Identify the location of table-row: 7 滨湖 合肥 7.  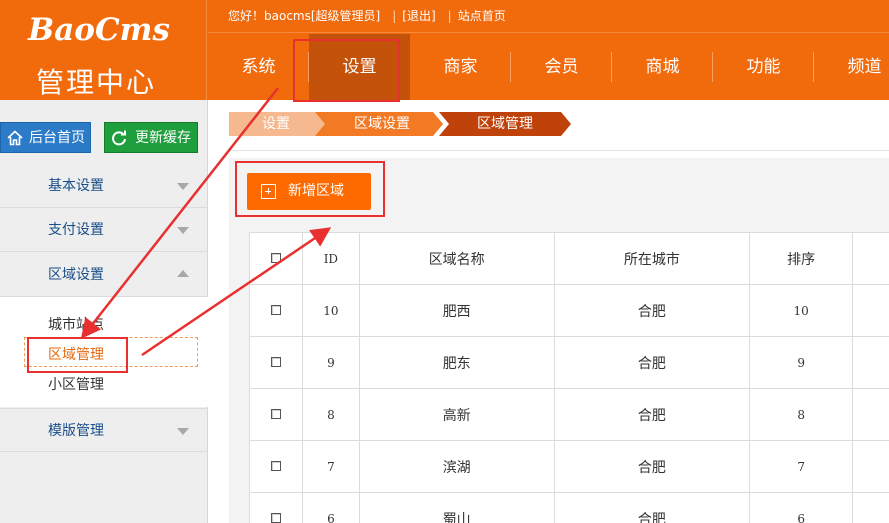
(569, 466).